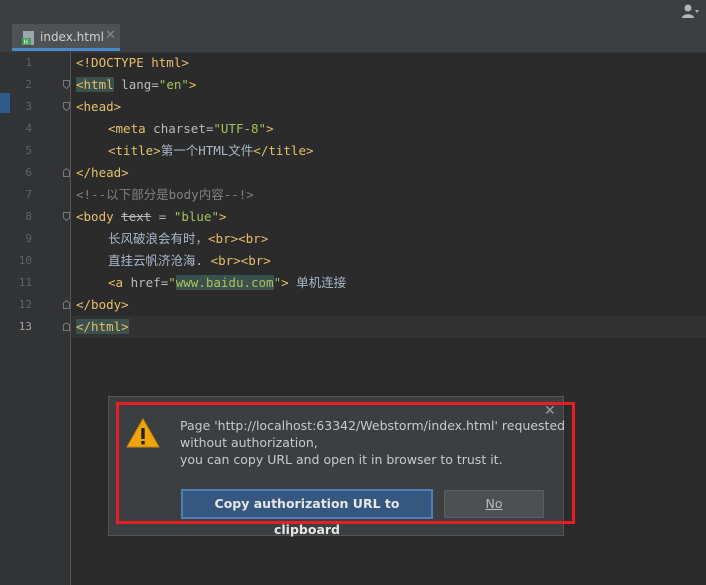 The height and width of the screenshot is (585, 706). I want to click on code-token: "blue", so click(196, 216).